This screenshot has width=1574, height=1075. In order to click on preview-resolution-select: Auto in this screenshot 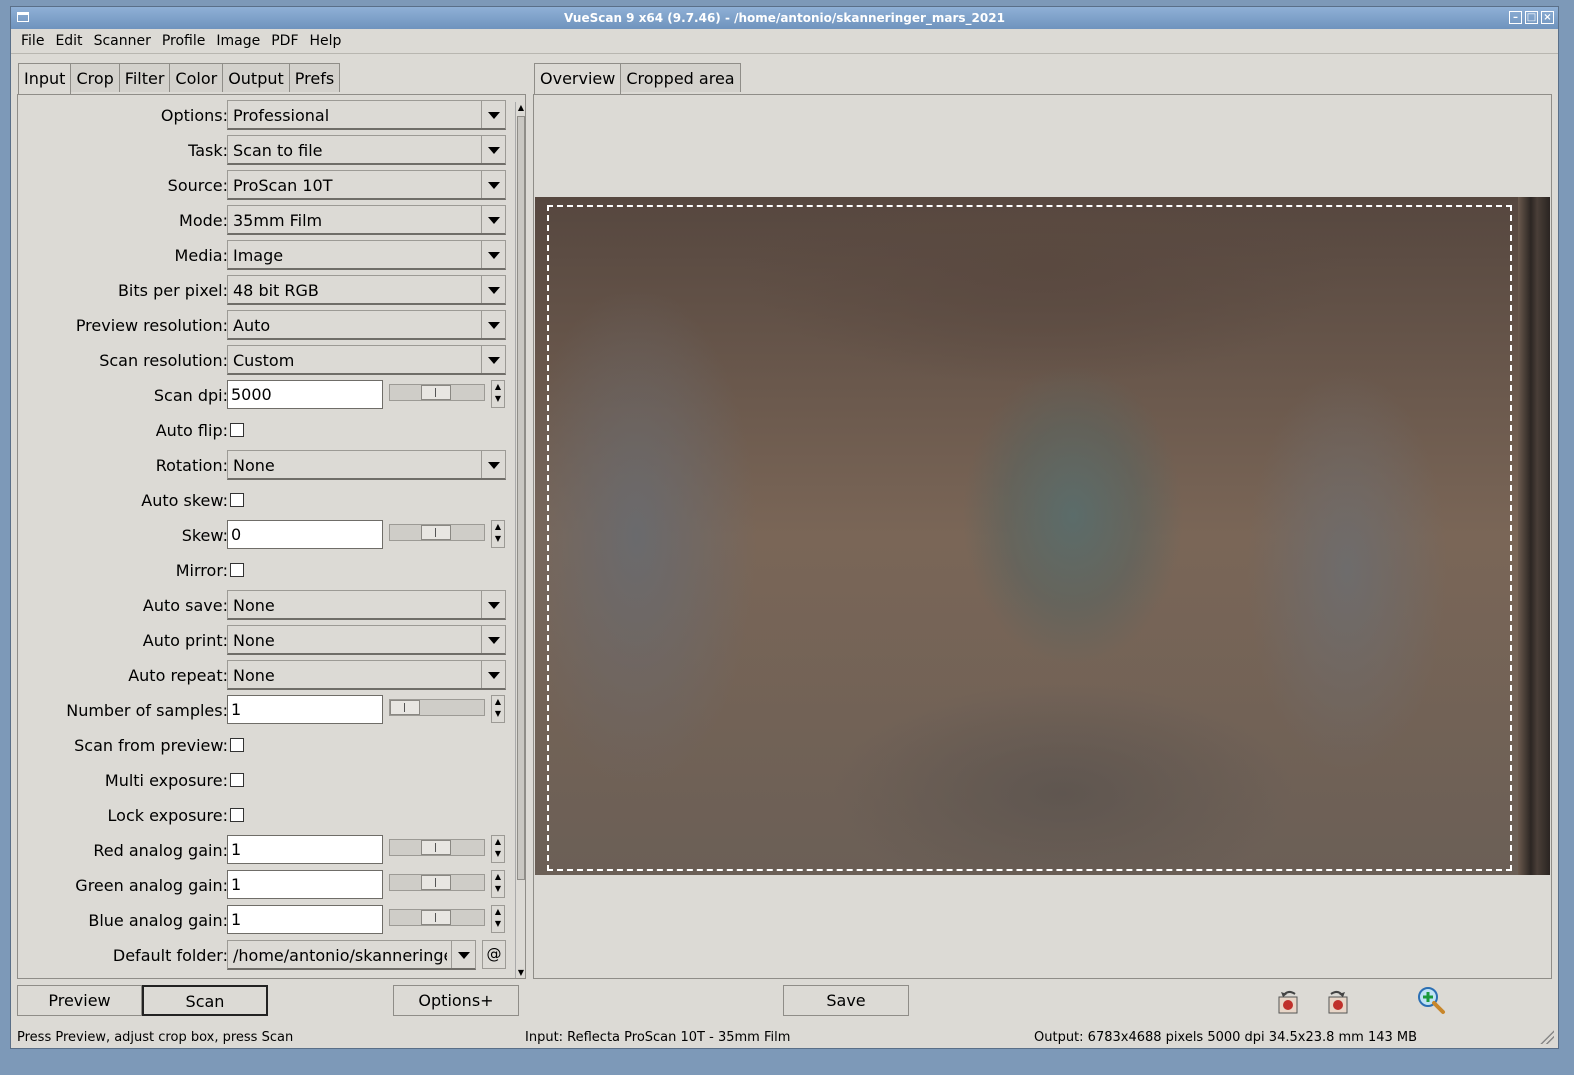, I will do `click(366, 325)`.